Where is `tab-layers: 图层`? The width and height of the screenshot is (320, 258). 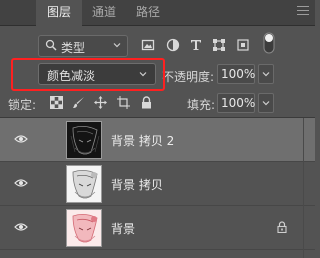
tab-layers: 图层 is located at coordinates (59, 13).